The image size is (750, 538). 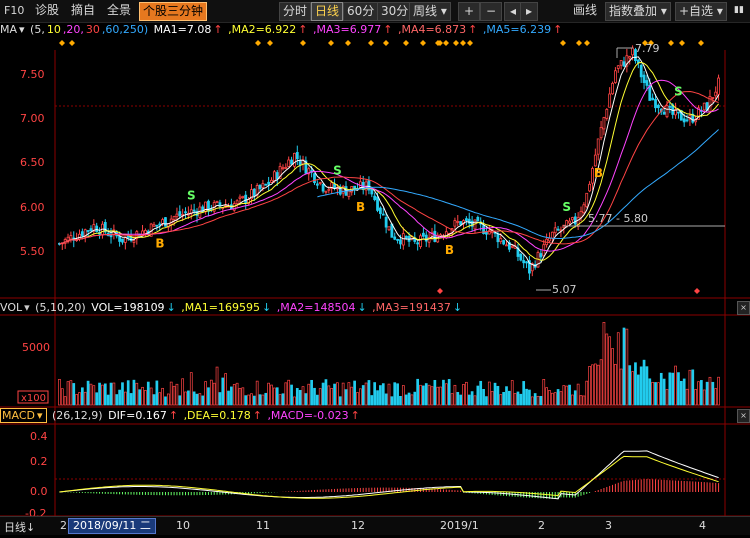 I want to click on high-price-label: 7.79, so click(x=647, y=48).